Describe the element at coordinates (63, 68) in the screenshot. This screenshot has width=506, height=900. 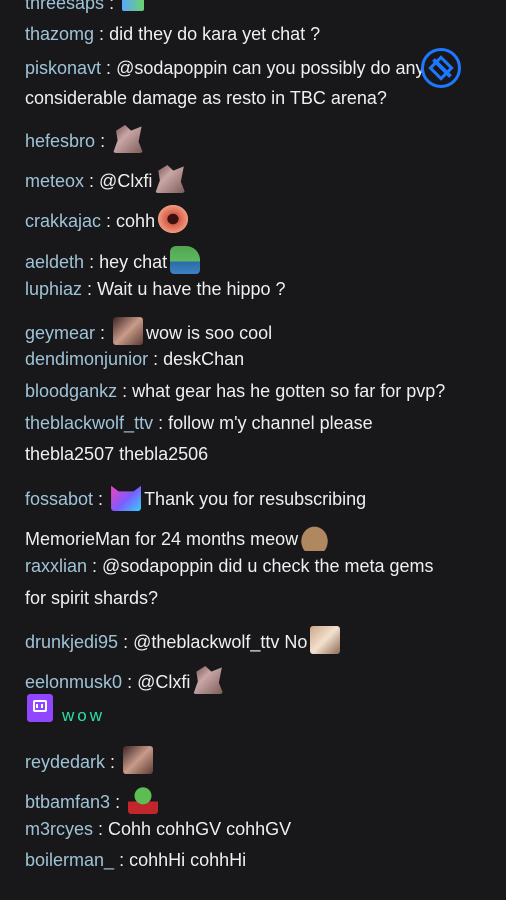
I see `chat-username: piskonavt` at that location.